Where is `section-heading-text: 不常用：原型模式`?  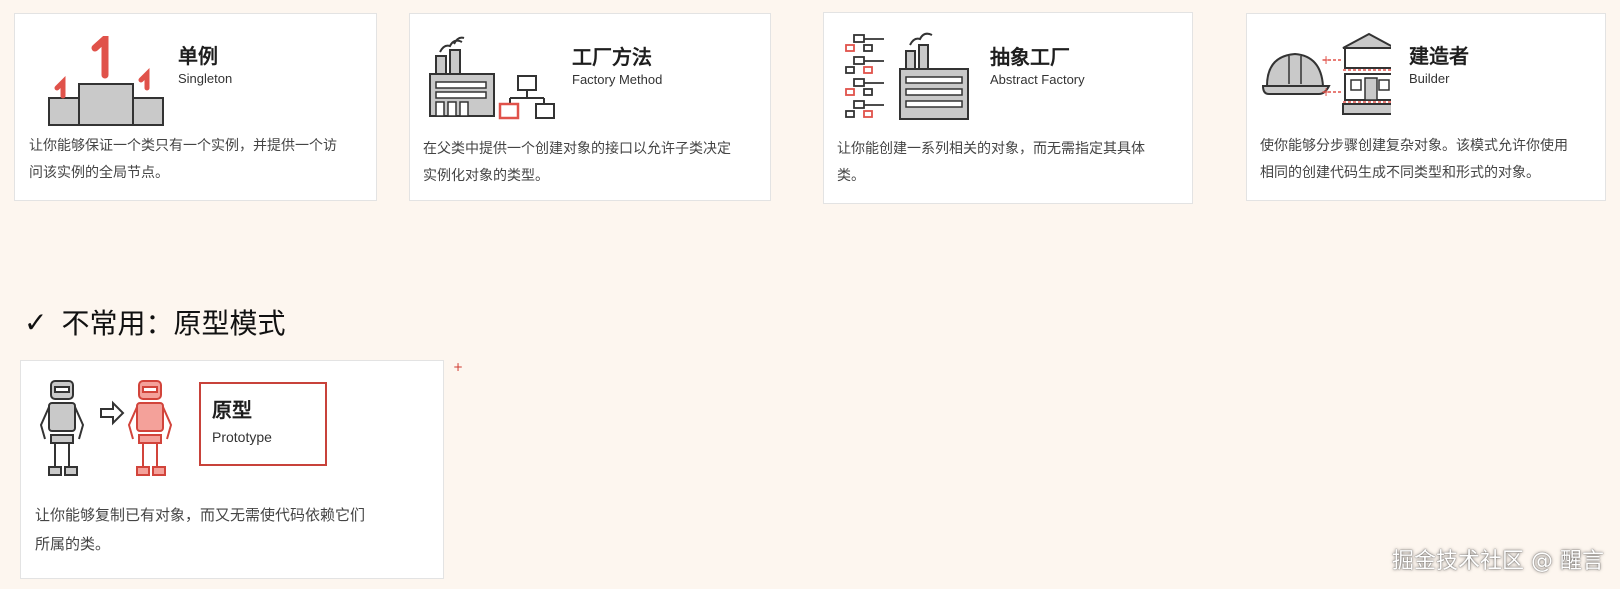
section-heading-text: 不常用：原型模式 is located at coordinates (173, 323).